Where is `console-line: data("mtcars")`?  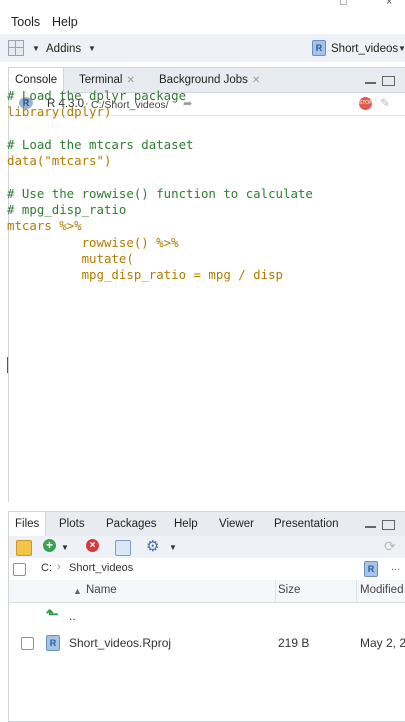 console-line: data("mtcars") is located at coordinates (59, 161).